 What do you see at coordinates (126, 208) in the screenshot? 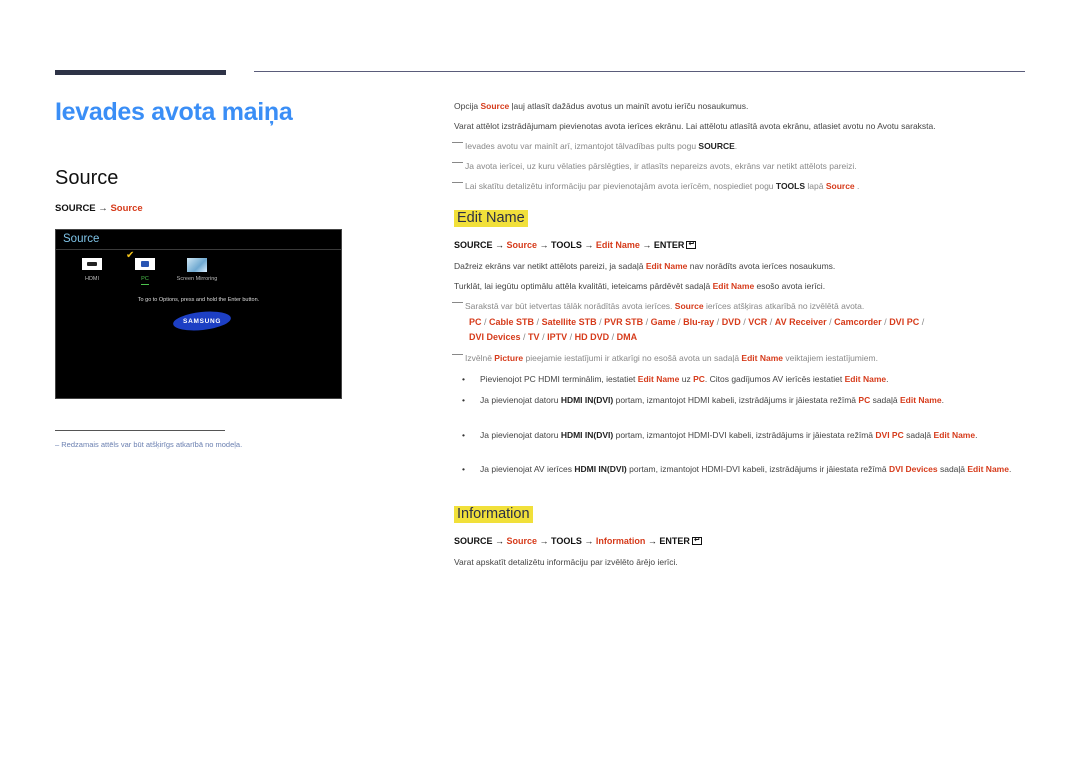
I see `menu-path-source: Source` at bounding box center [126, 208].